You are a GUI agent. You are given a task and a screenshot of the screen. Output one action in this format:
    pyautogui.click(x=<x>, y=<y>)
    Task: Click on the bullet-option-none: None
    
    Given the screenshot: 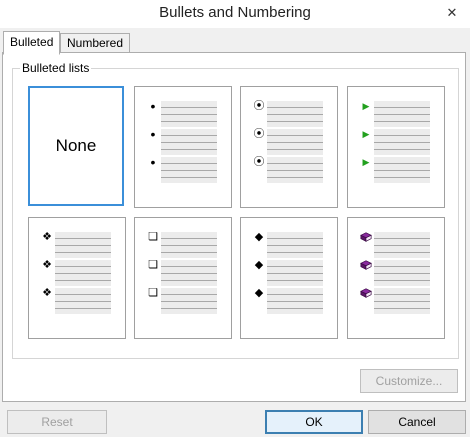 What is the action you would take?
    pyautogui.click(x=76, y=146)
    